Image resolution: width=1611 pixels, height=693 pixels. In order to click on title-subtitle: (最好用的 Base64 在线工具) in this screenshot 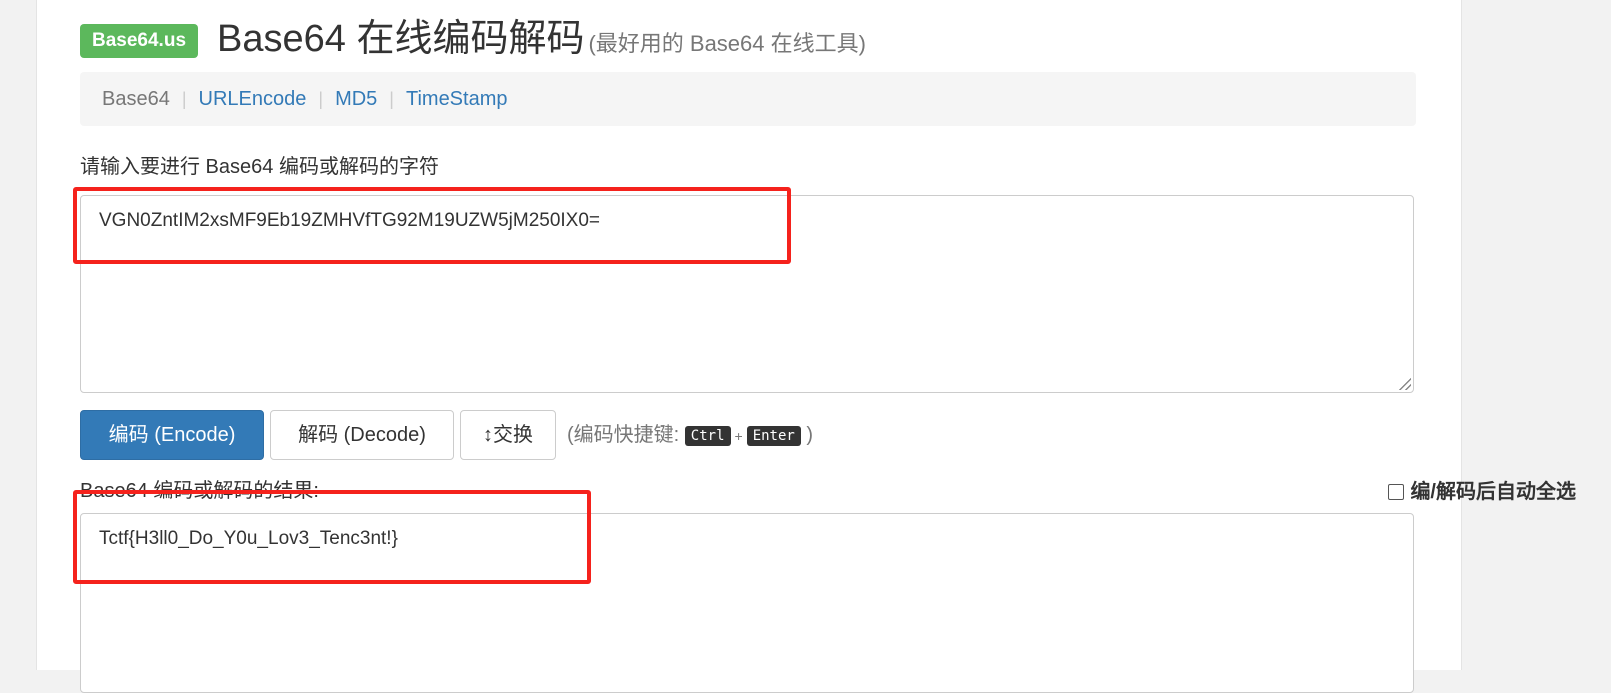, I will do `click(727, 43)`.